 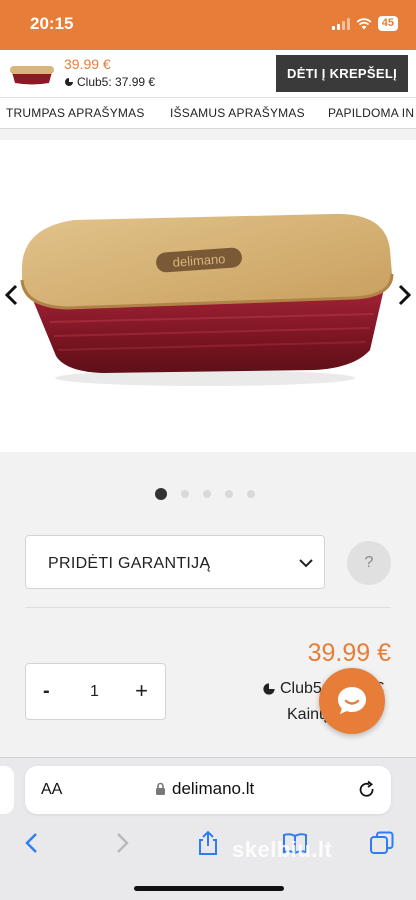 What do you see at coordinates (32, 843) in the screenshot?
I see `back-icon` at bounding box center [32, 843].